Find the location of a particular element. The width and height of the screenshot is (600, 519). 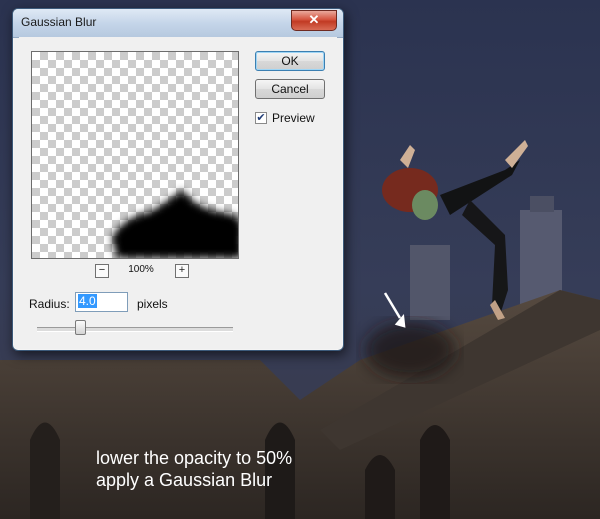

checkmark-icon: ✔ is located at coordinates (261, 118).